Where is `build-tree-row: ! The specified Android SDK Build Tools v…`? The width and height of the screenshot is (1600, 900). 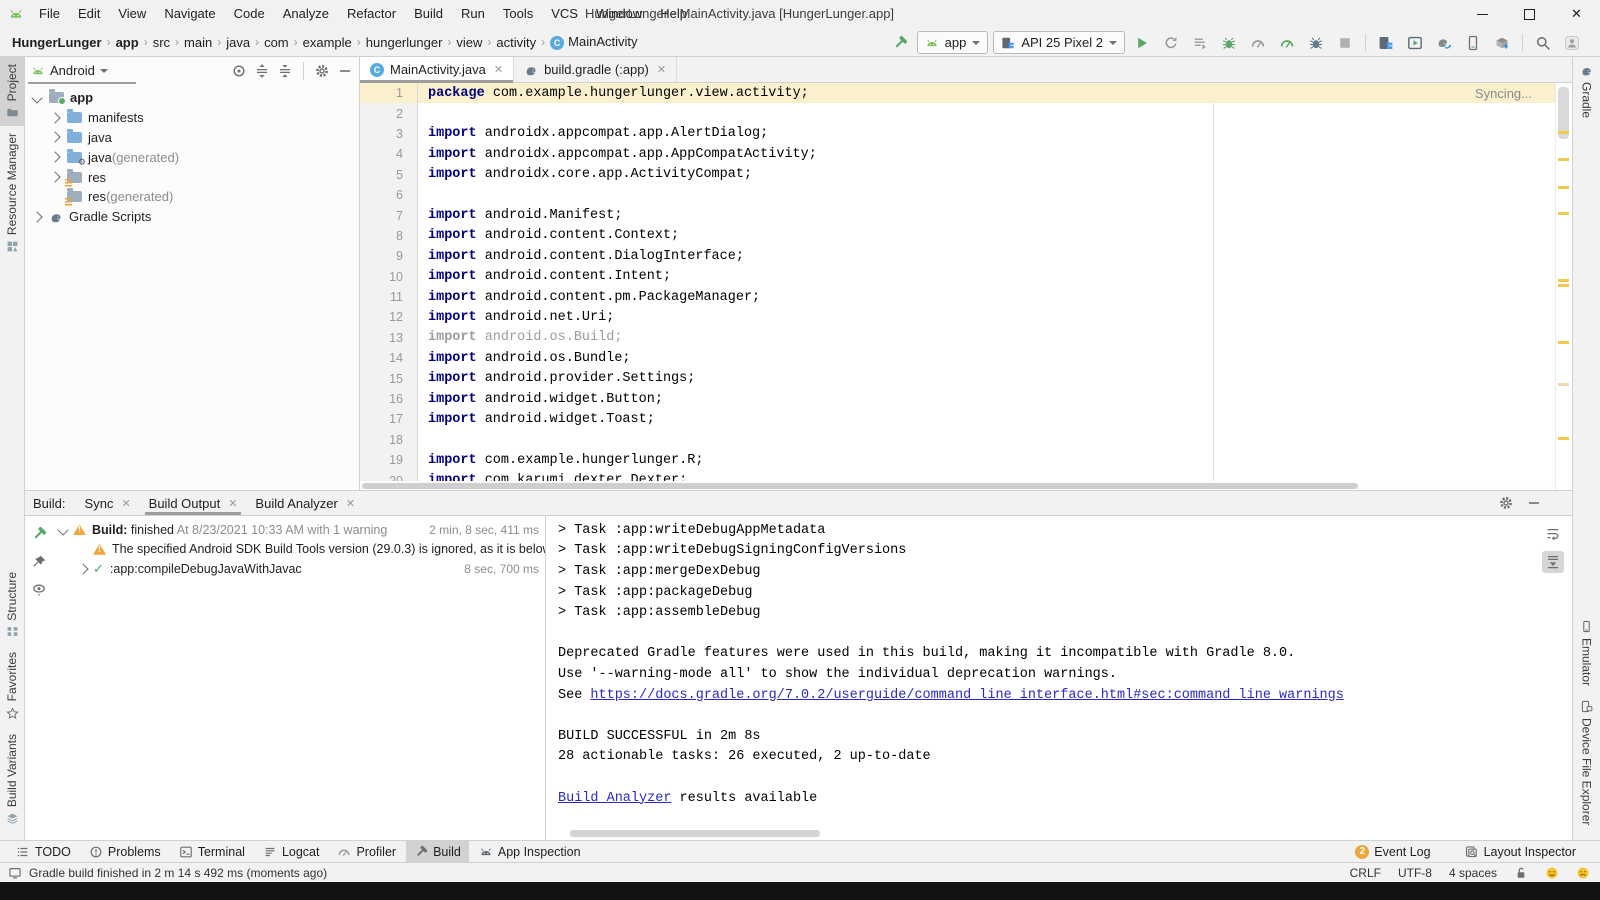 build-tree-row: ! The specified Android SDK Build Tools v… is located at coordinates (299, 550).